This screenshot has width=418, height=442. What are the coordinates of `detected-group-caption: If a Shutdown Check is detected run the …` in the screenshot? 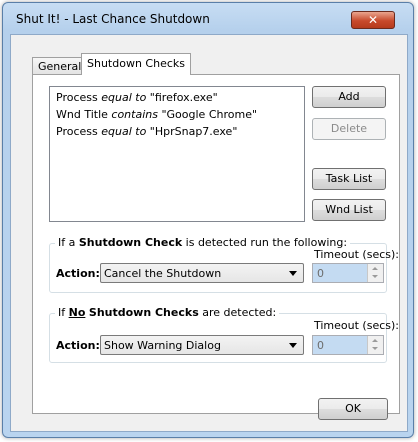 It's located at (203, 242).